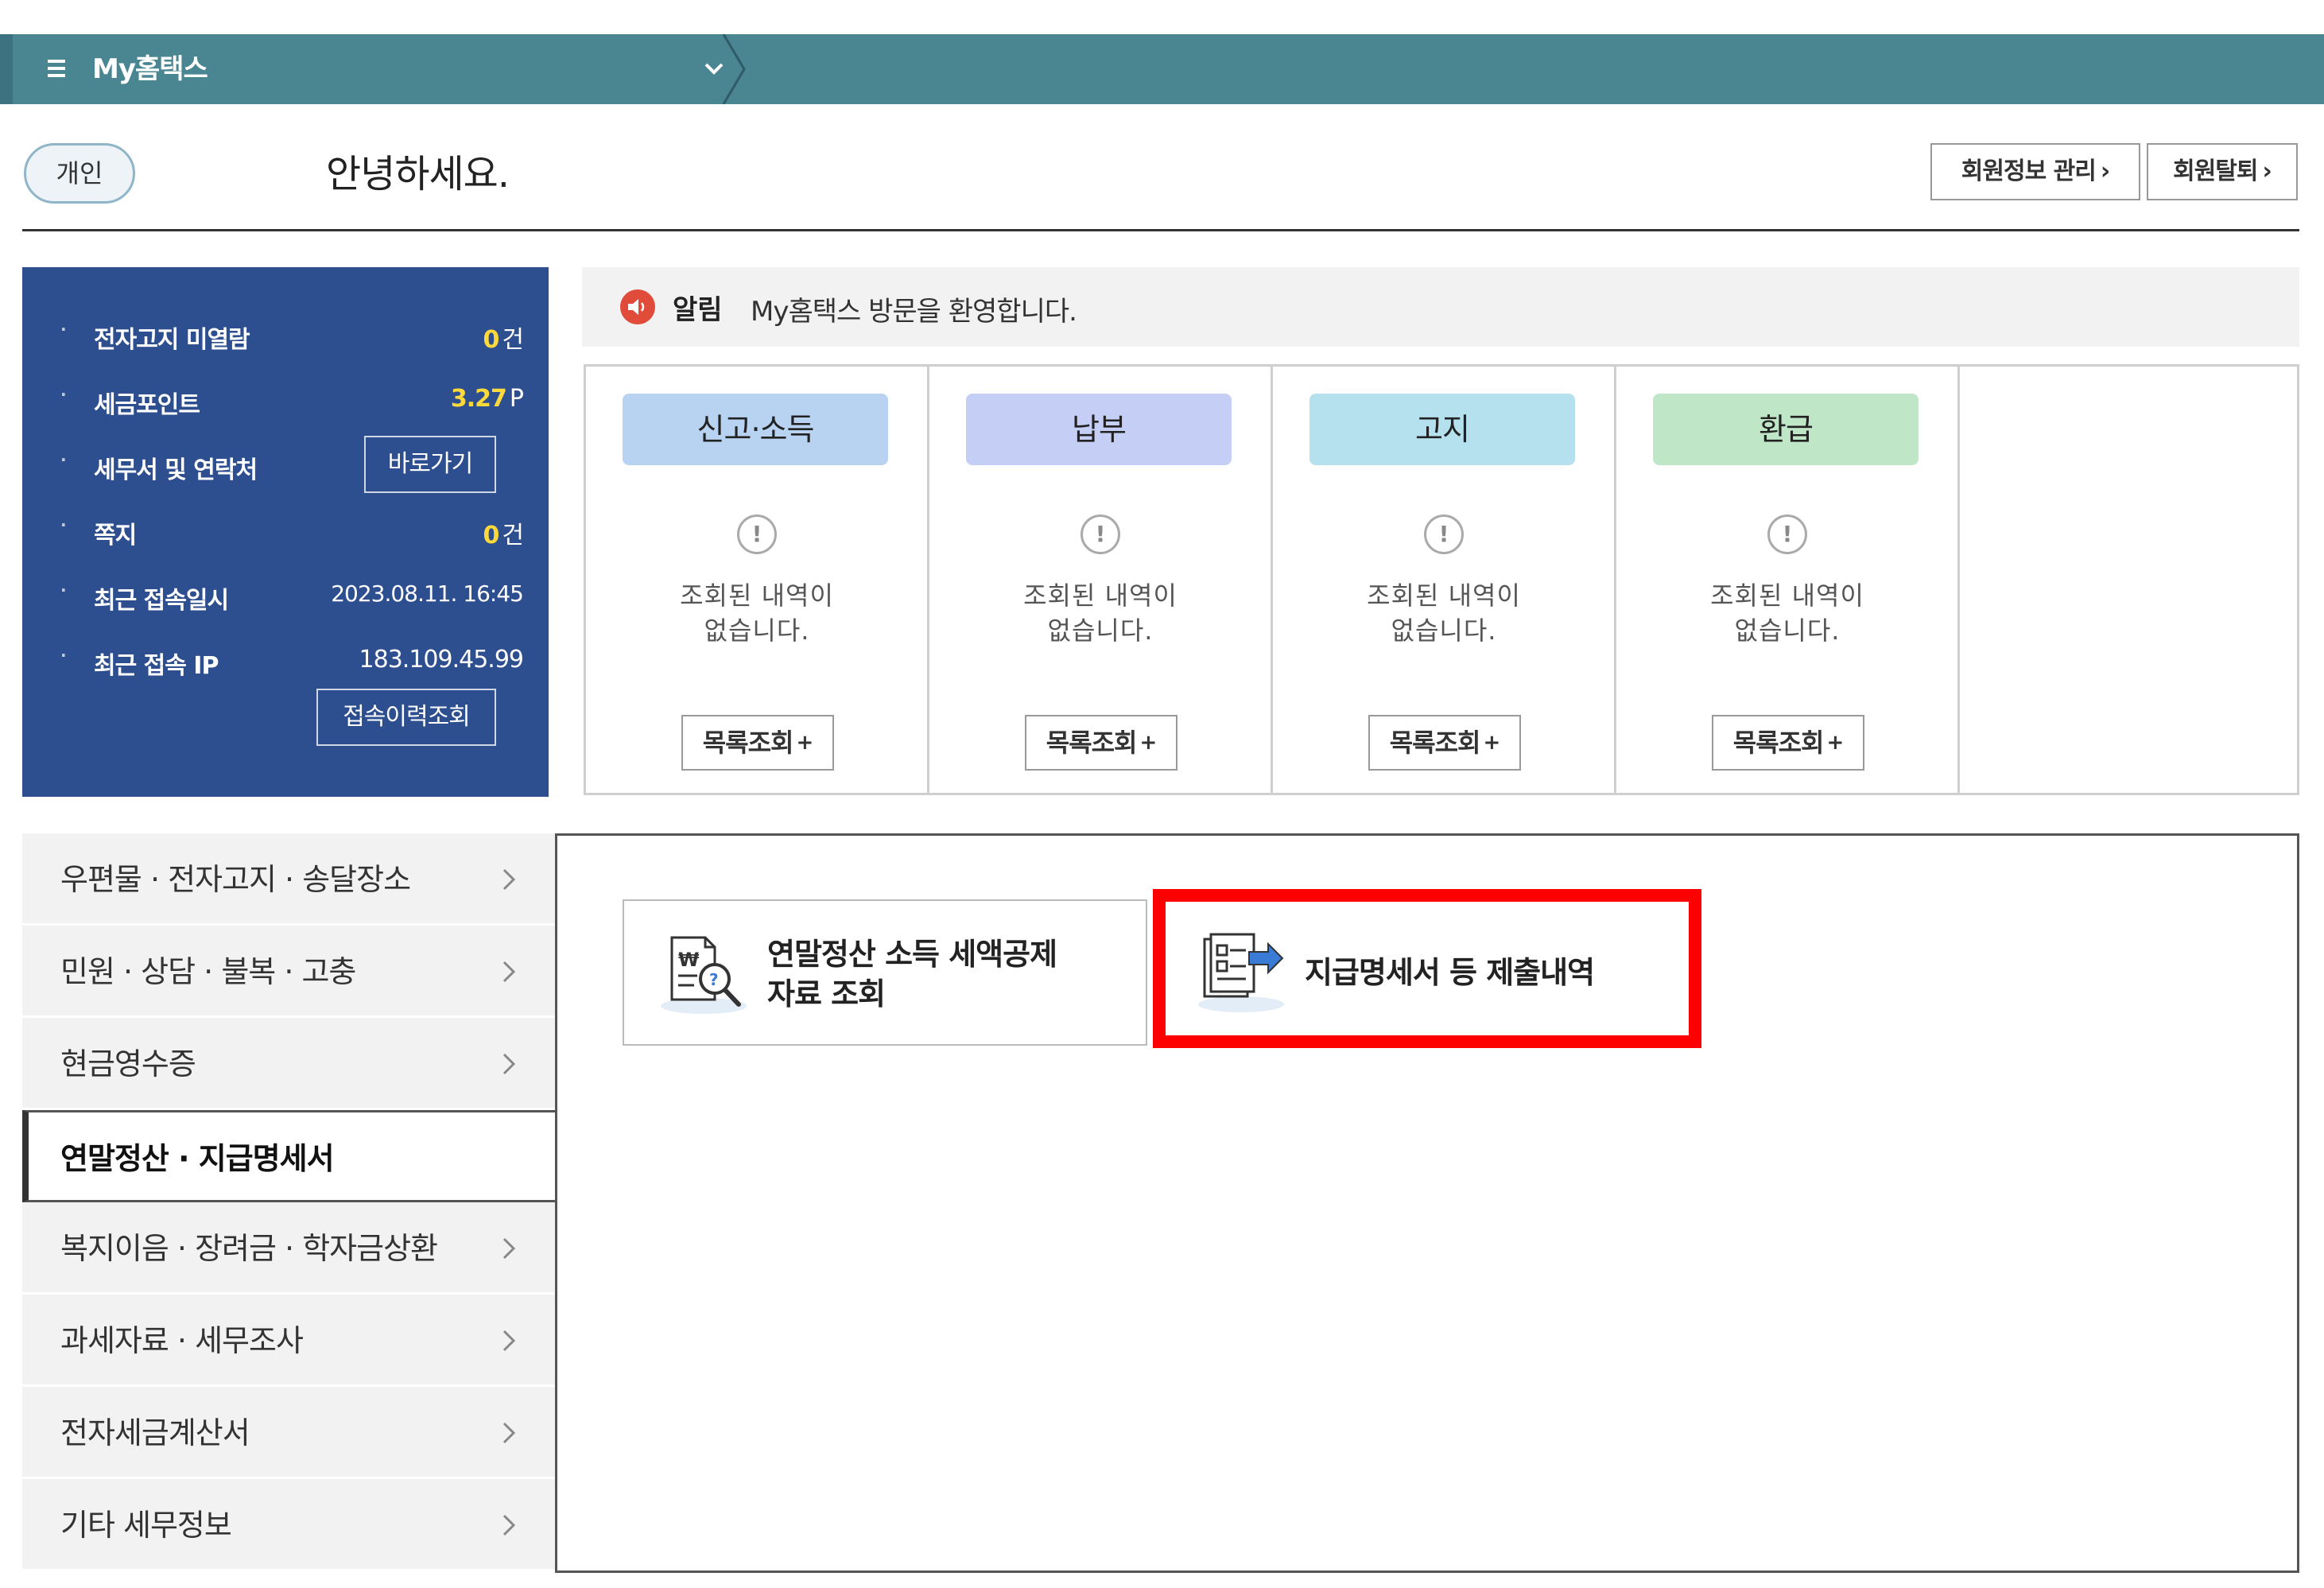  Describe the element at coordinates (491, 535) in the screenshot. I see `message-count: 0` at that location.